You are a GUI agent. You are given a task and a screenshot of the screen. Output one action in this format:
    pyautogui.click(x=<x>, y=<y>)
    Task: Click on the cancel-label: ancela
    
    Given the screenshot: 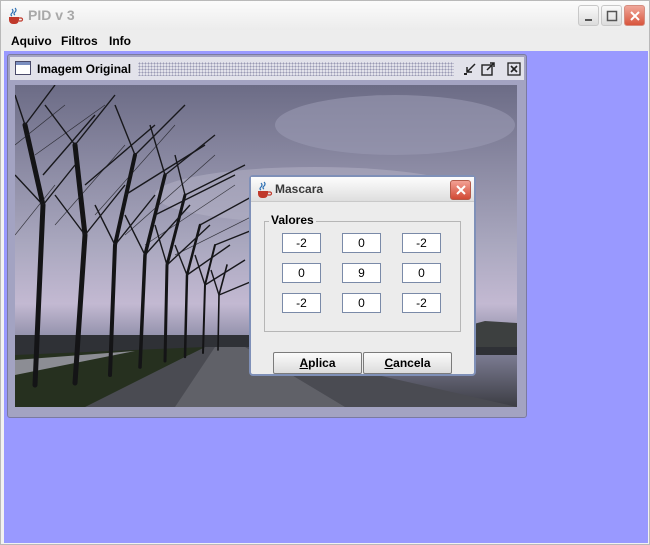 What is the action you would take?
    pyautogui.click(x=412, y=363)
    